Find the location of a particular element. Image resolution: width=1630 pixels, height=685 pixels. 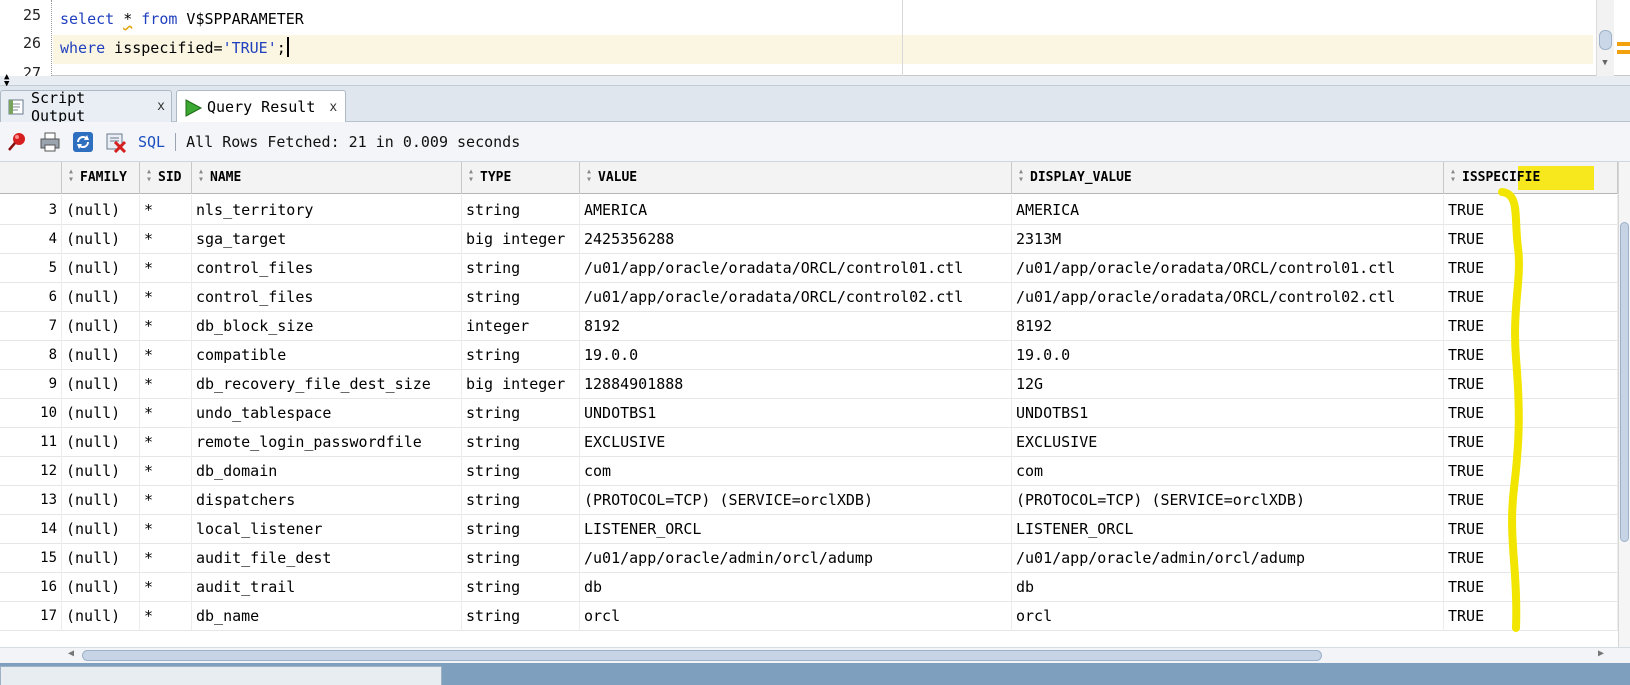

cell-name: db_domain is located at coordinates (327, 471).